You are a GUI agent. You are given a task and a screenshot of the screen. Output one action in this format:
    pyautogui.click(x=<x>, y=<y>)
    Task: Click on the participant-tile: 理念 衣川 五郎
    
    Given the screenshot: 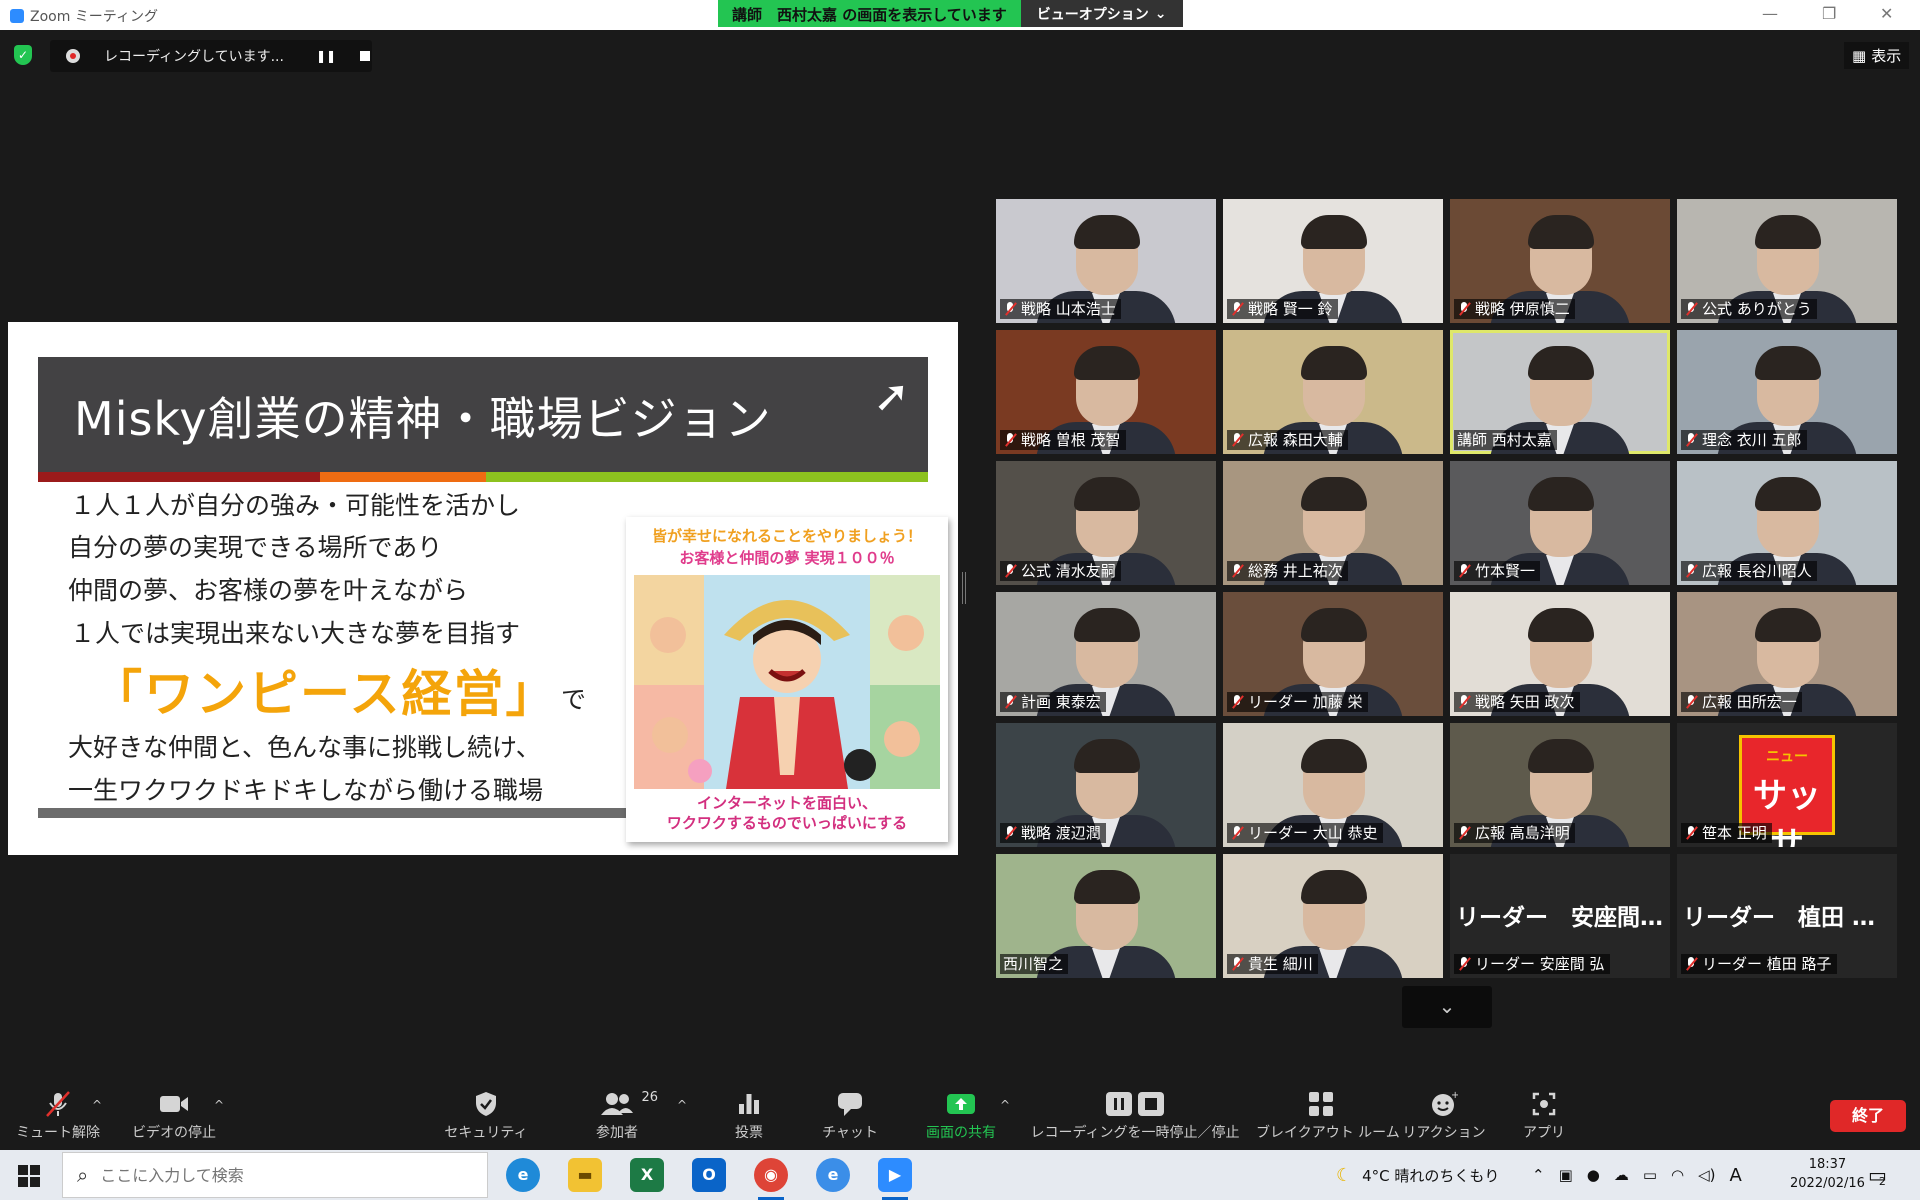 What is the action you would take?
    pyautogui.click(x=1787, y=392)
    